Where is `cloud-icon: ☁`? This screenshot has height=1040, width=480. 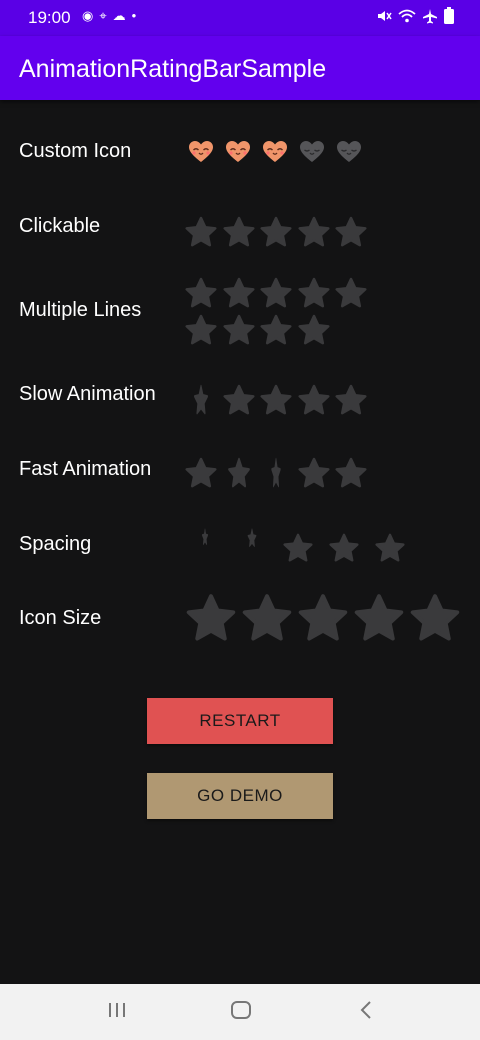 cloud-icon: ☁ is located at coordinates (122, 15).